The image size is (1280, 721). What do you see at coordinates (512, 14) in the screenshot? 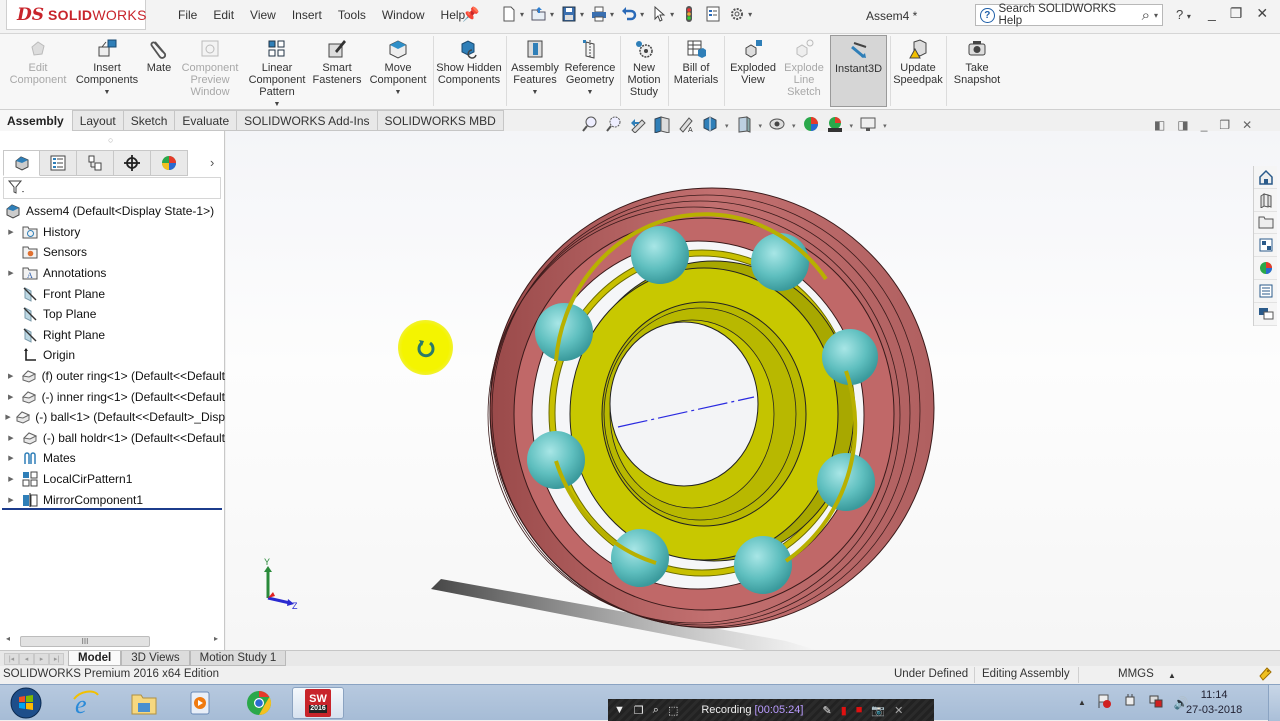
I see `new-document-button: ▾` at bounding box center [512, 14].